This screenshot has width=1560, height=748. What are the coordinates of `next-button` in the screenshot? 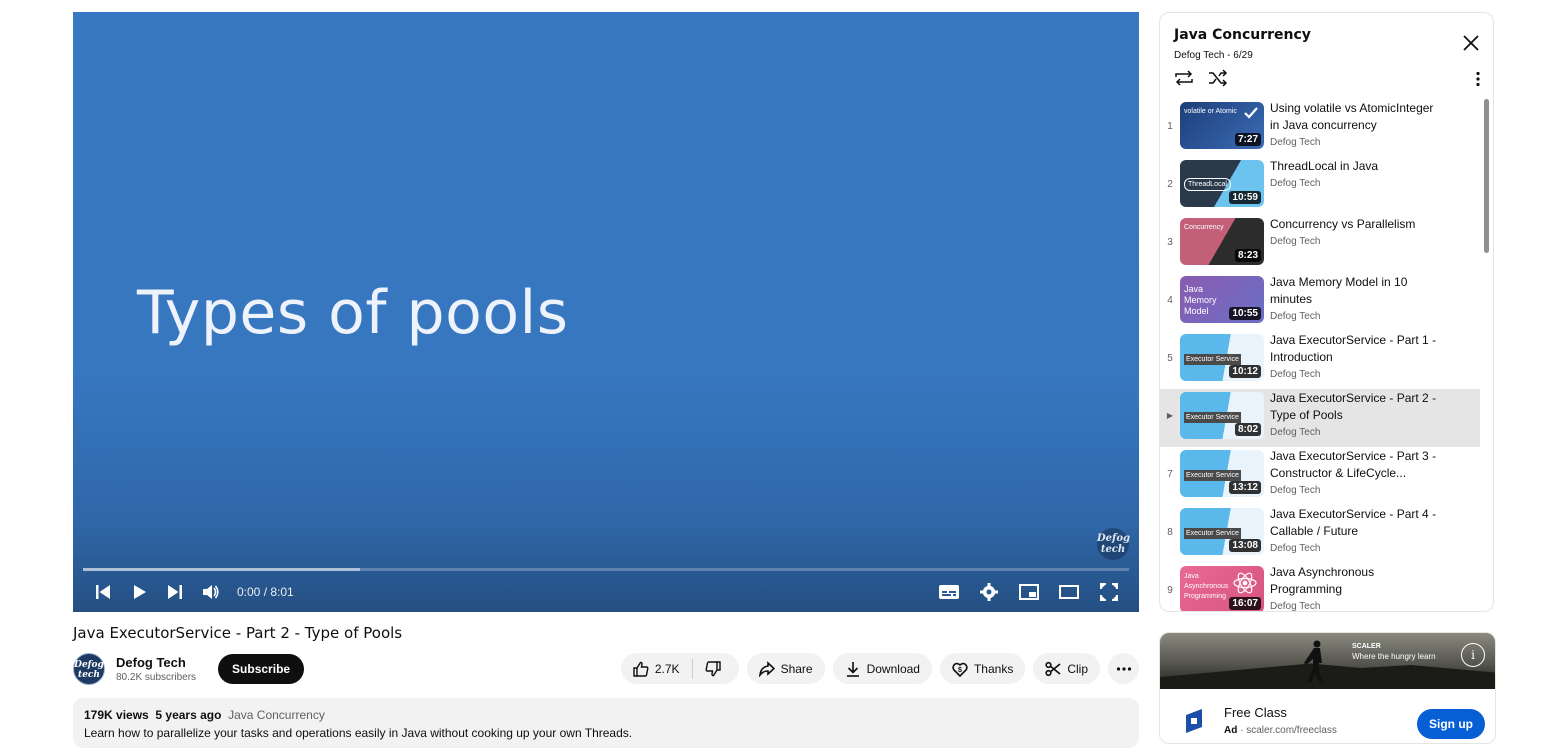 It's located at (175, 592).